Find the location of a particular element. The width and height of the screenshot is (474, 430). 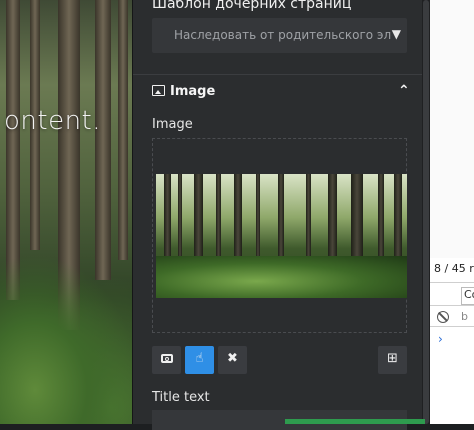

devtools-tab-console: Co is located at coordinates (467, 296).